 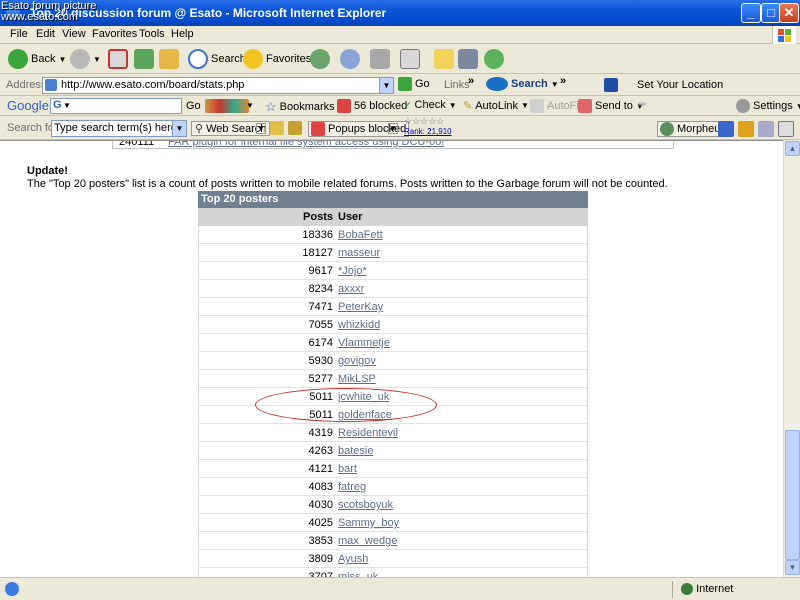 I want to click on links-chevron-icon: », so click(x=471, y=81).